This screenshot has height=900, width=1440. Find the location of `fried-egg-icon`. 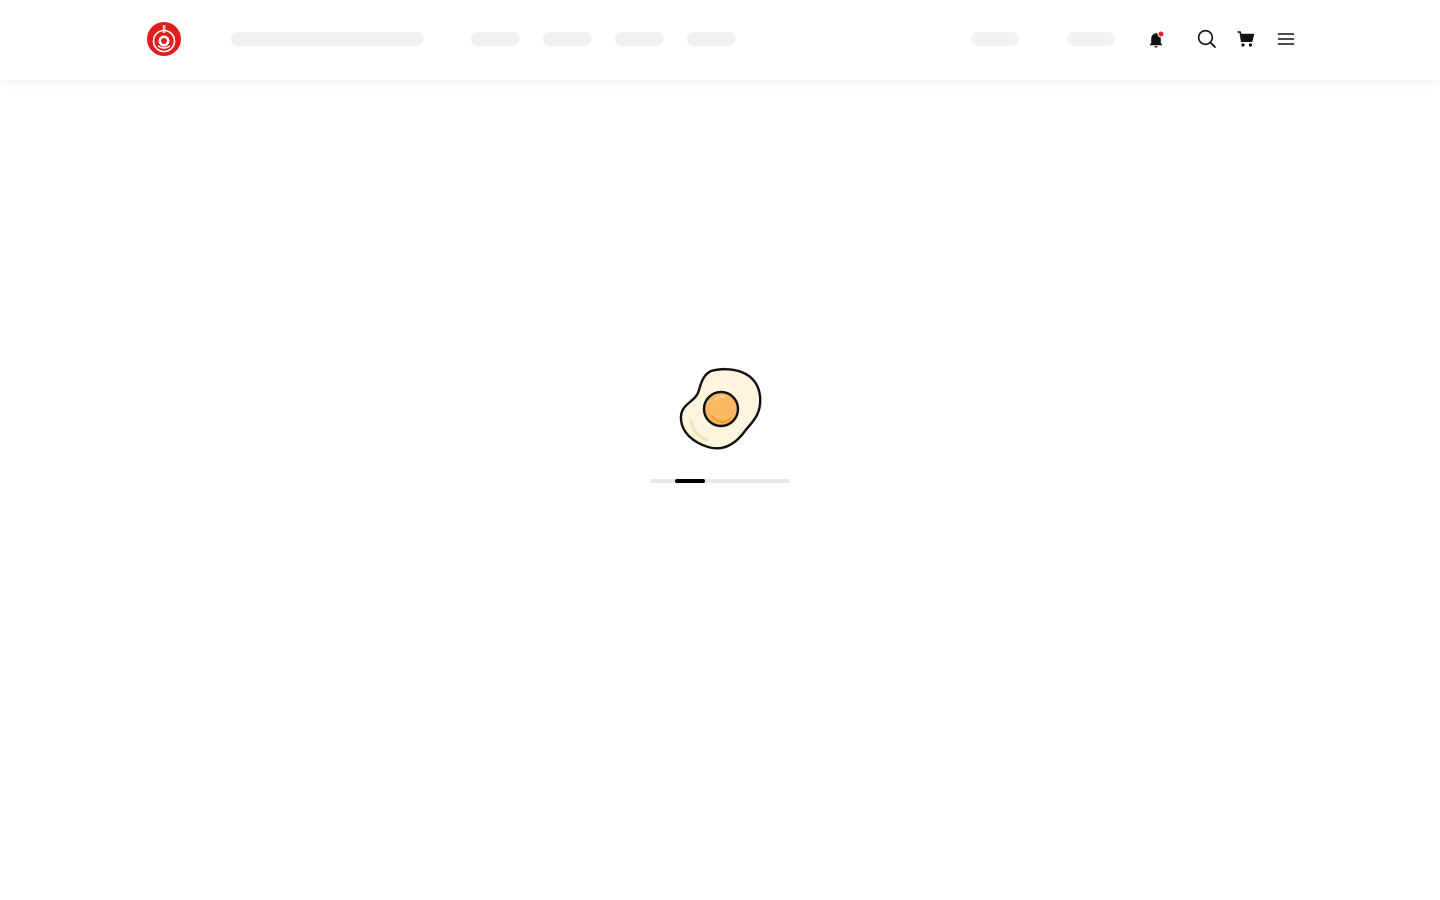

fried-egg-icon is located at coordinates (720, 408).